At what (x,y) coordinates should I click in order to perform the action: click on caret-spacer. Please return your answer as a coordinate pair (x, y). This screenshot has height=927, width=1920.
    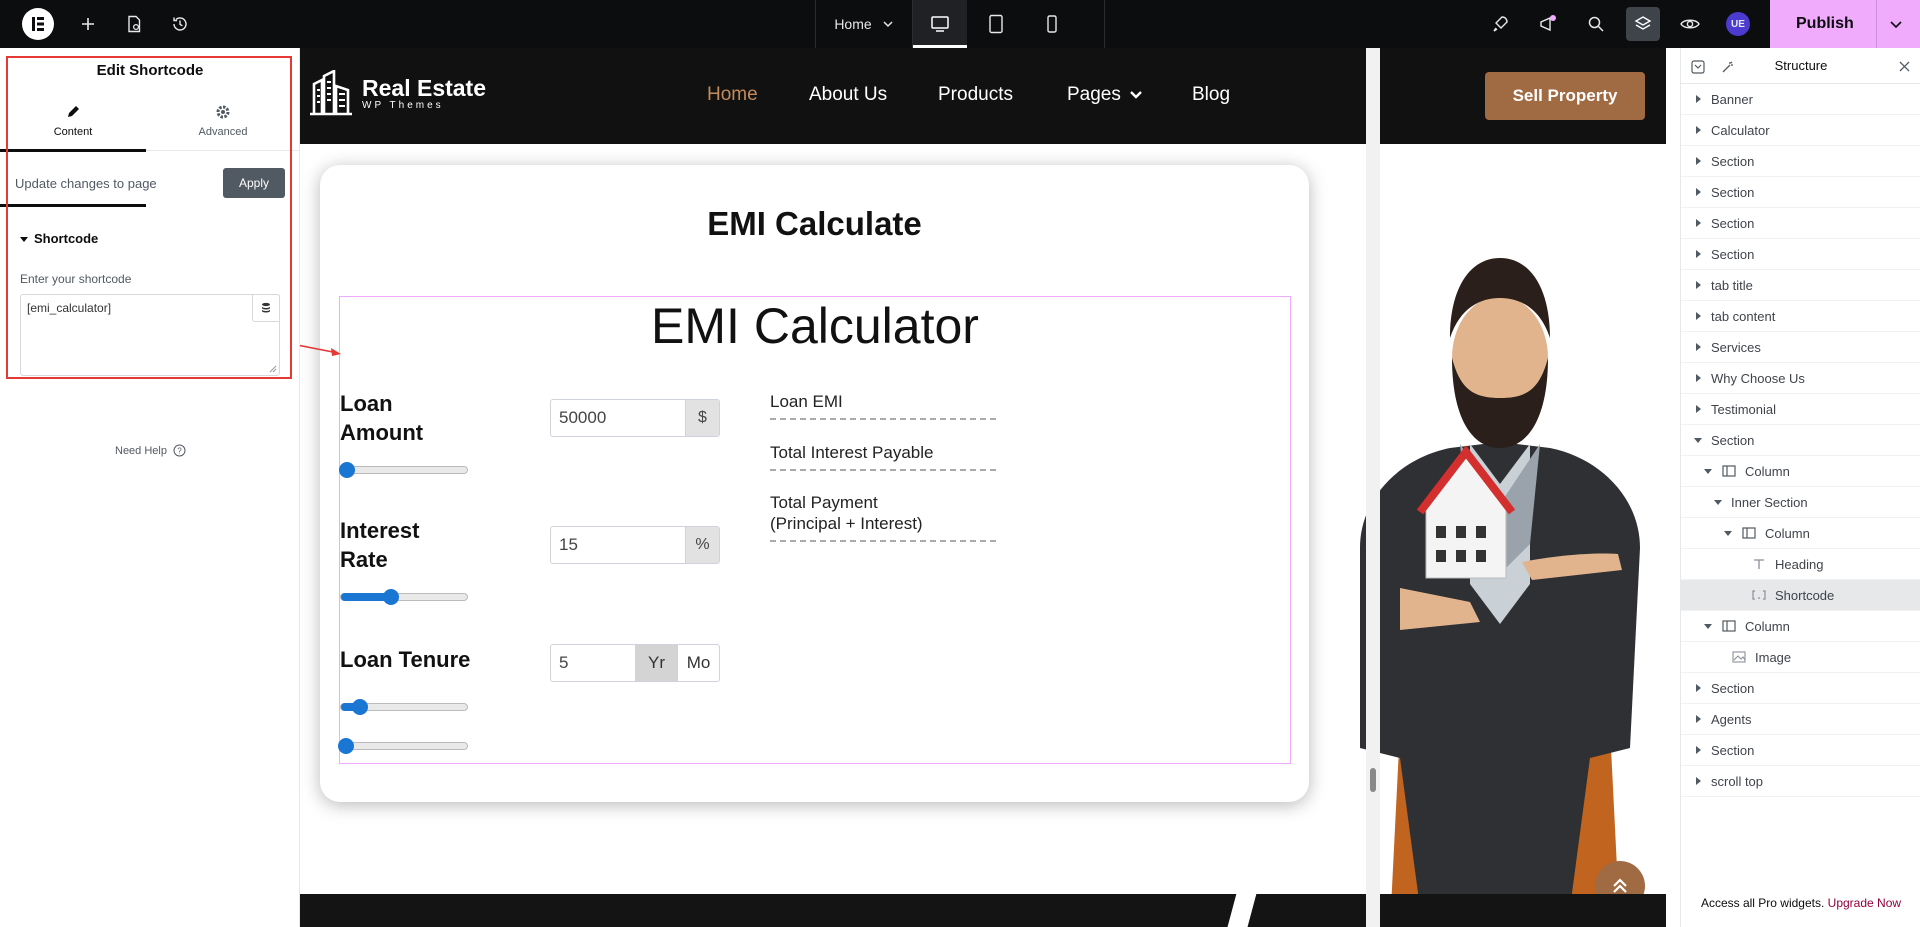
    Looking at the image, I should click on (1738, 595).